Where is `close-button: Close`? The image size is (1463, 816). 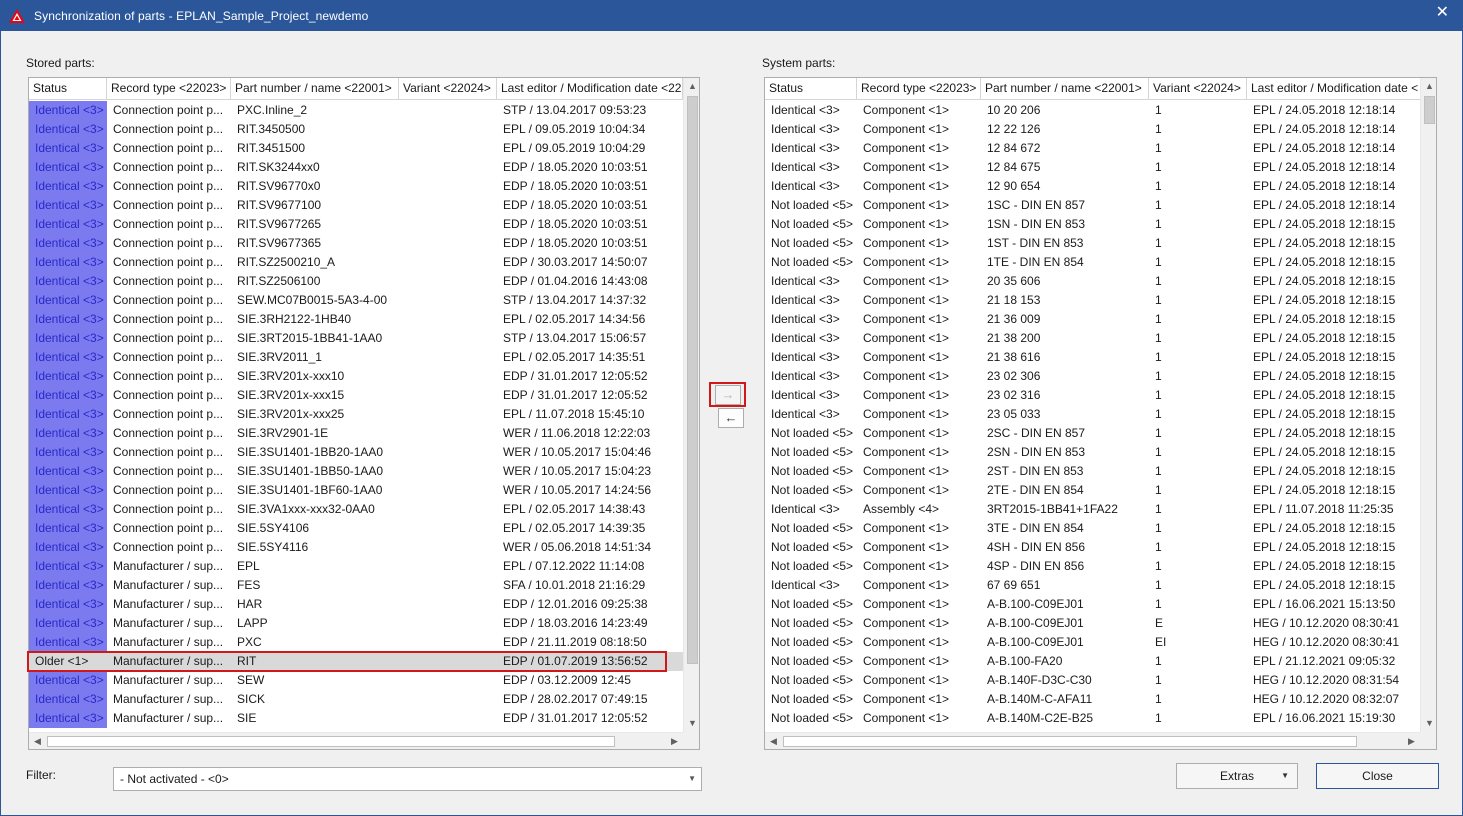
close-button: Close is located at coordinates (1377, 776).